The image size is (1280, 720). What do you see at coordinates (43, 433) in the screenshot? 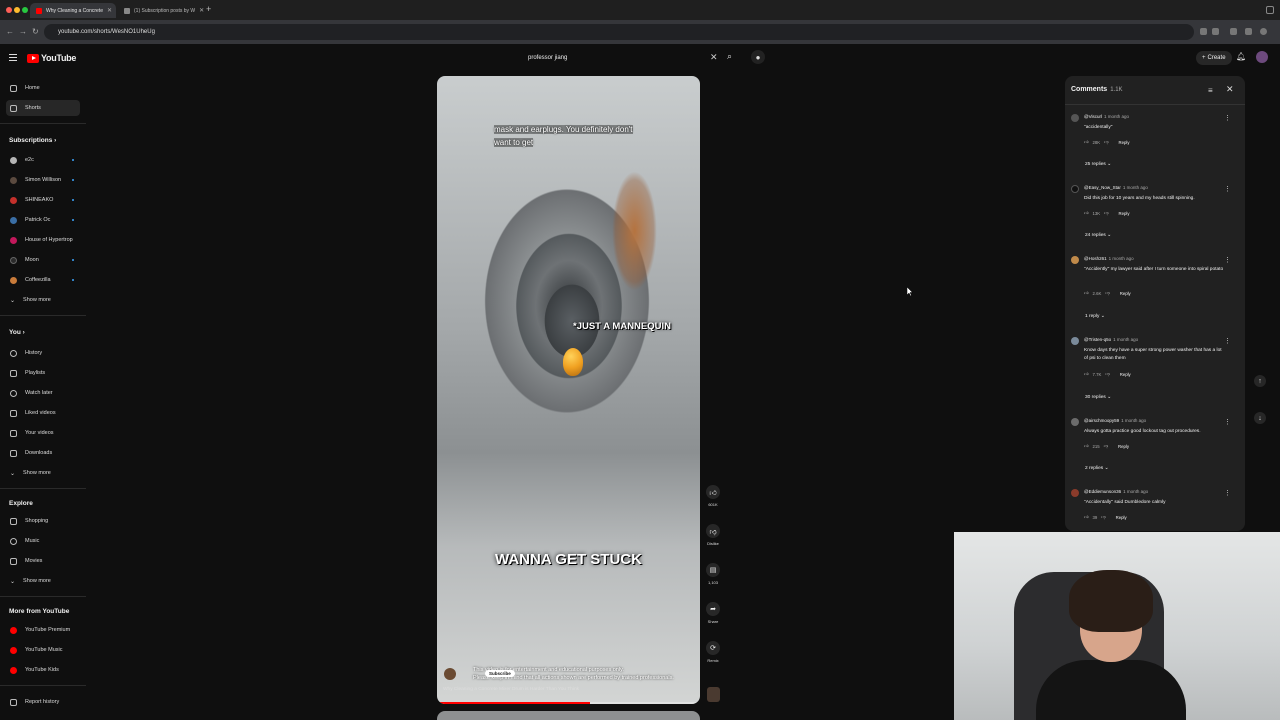
I see `sidebar-item-your-videos: Your videos` at bounding box center [43, 433].